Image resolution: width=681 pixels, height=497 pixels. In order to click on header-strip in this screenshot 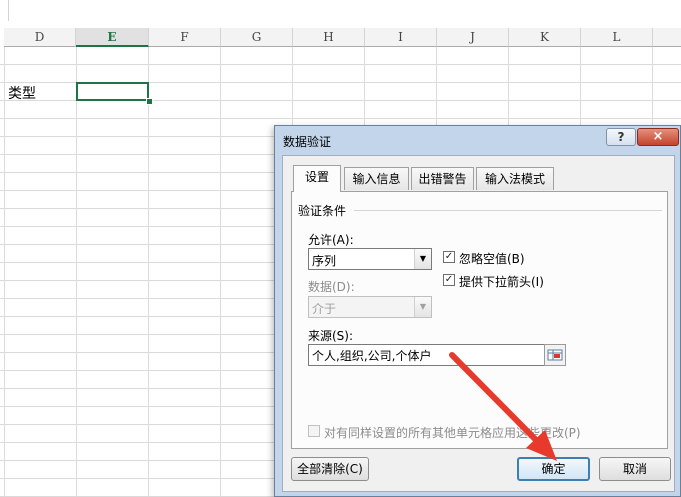, I will do `click(340, 24)`.